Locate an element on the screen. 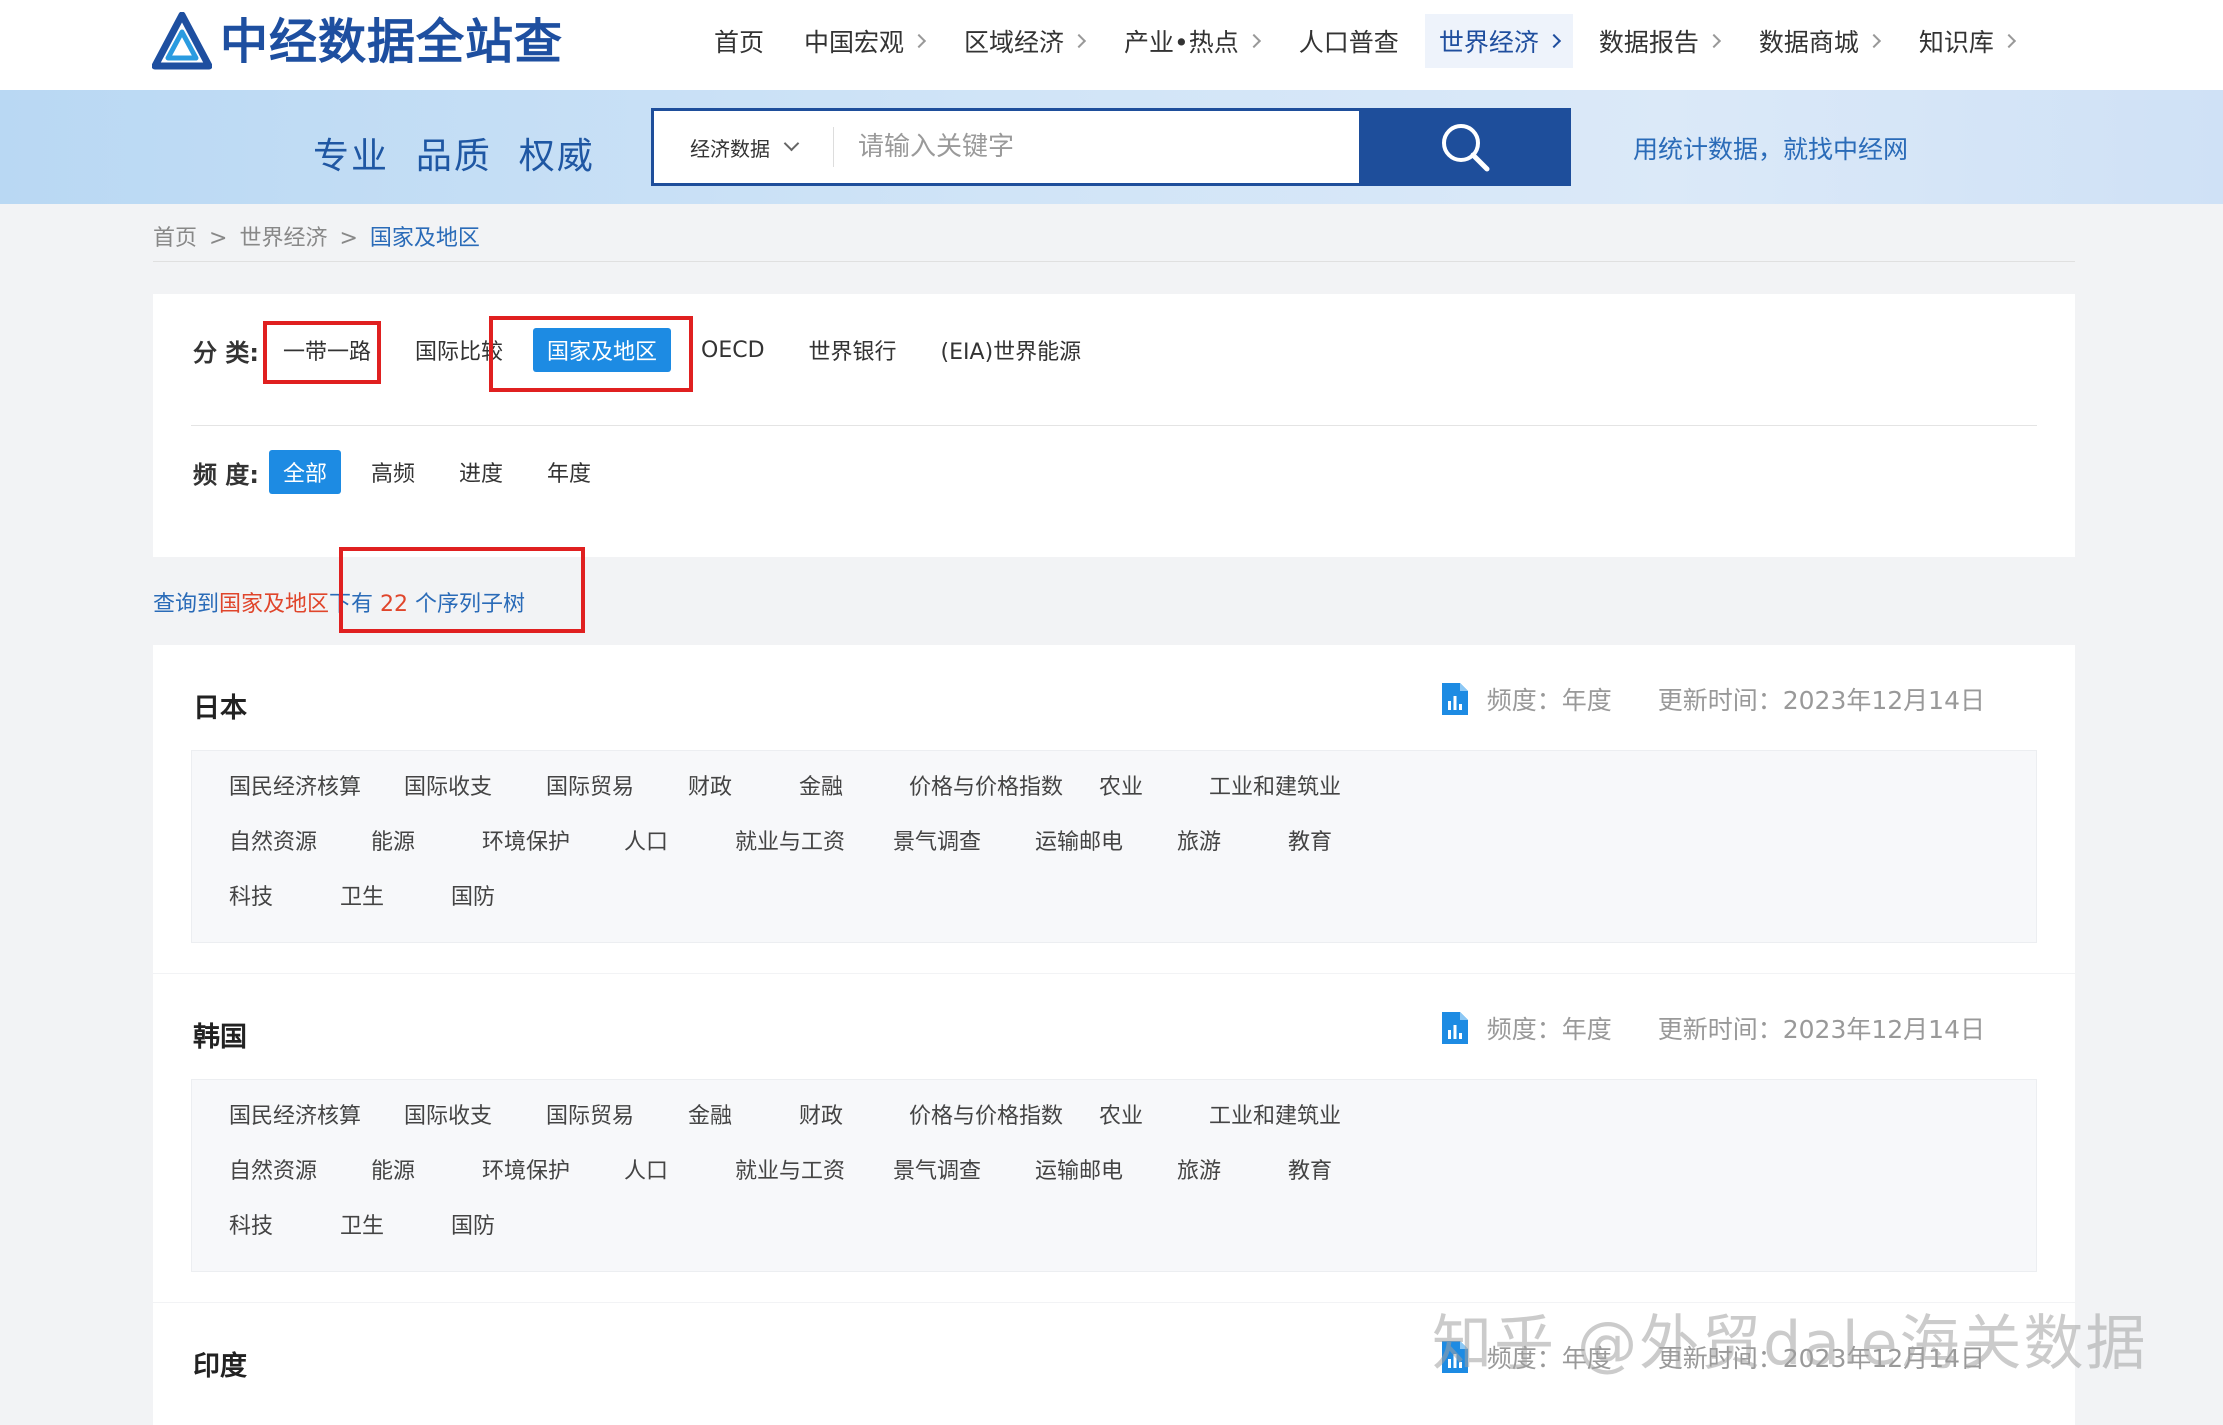  nav-item-6: 数据报告 is located at coordinates (1659, 41).